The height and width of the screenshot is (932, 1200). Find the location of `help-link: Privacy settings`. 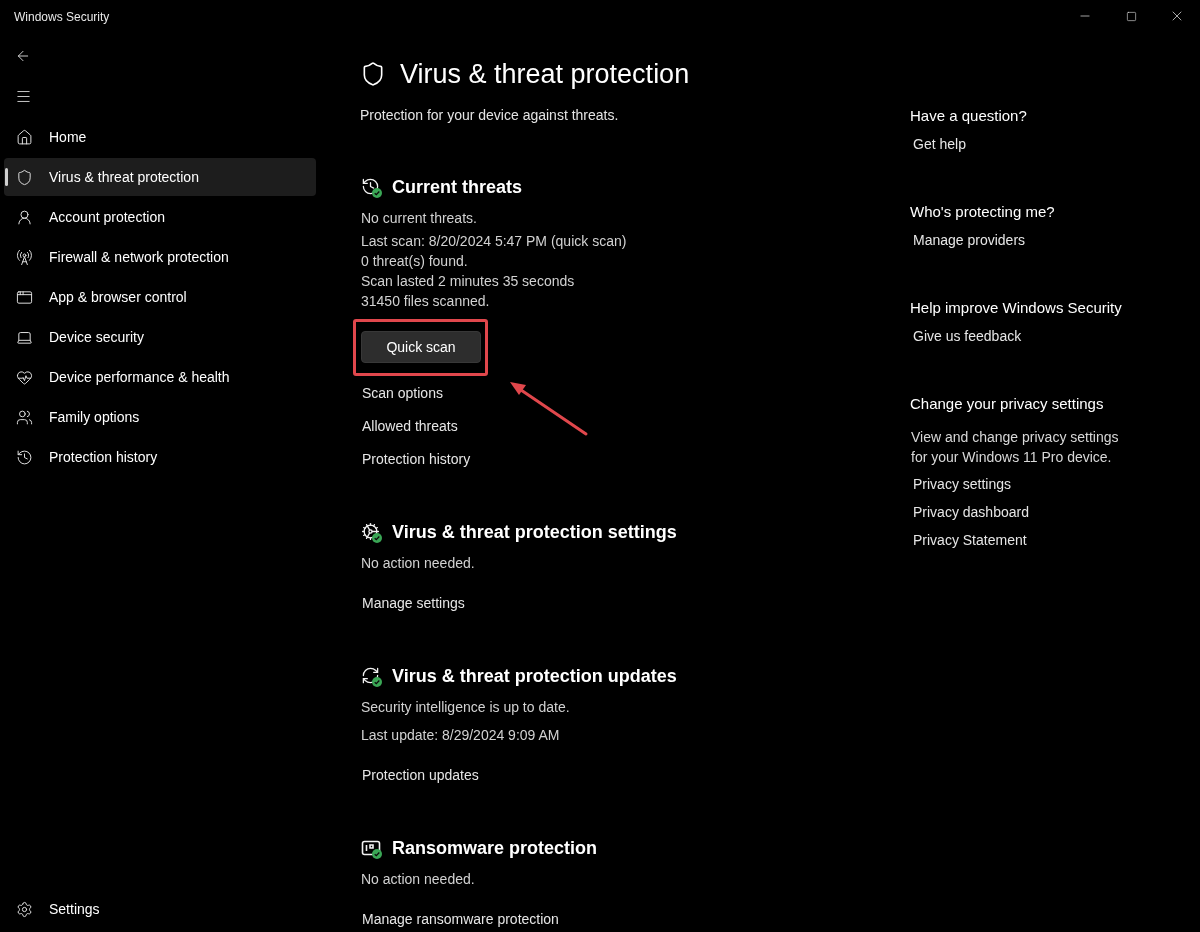

help-link: Privacy settings is located at coordinates (962, 484).